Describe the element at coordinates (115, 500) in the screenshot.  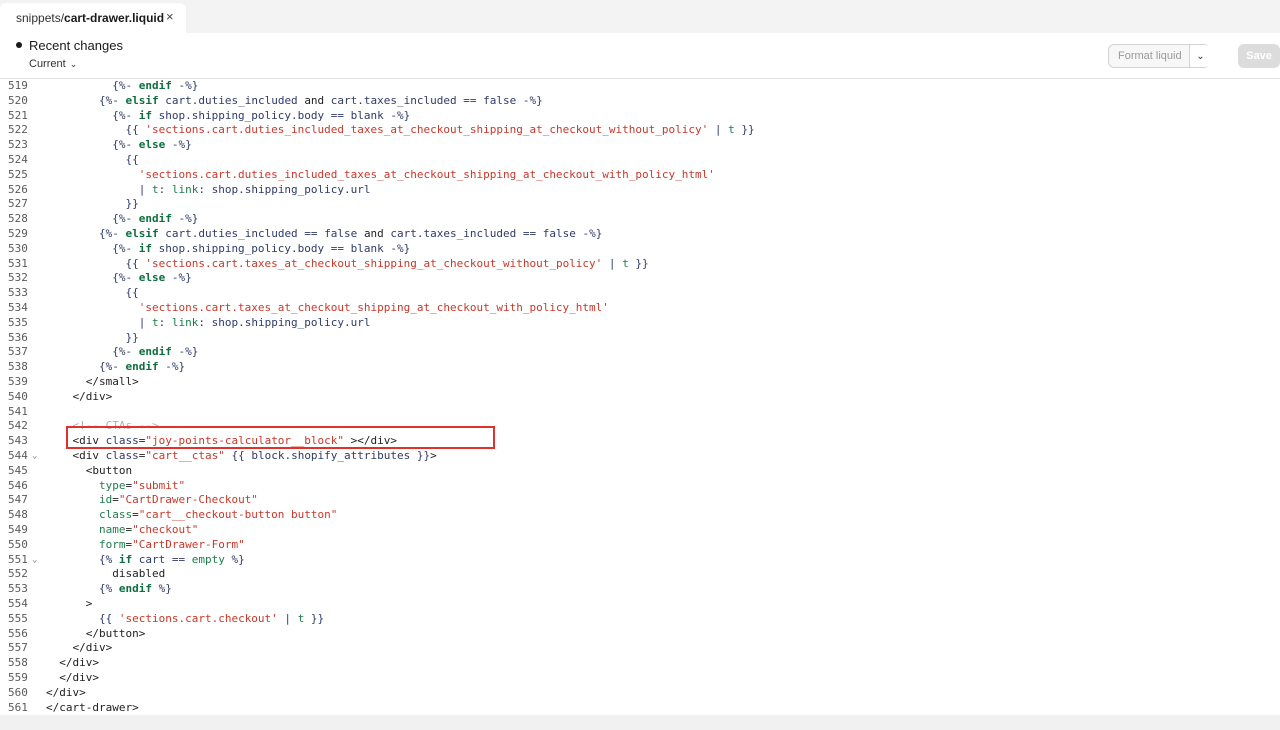
I see `code-token: =` at that location.